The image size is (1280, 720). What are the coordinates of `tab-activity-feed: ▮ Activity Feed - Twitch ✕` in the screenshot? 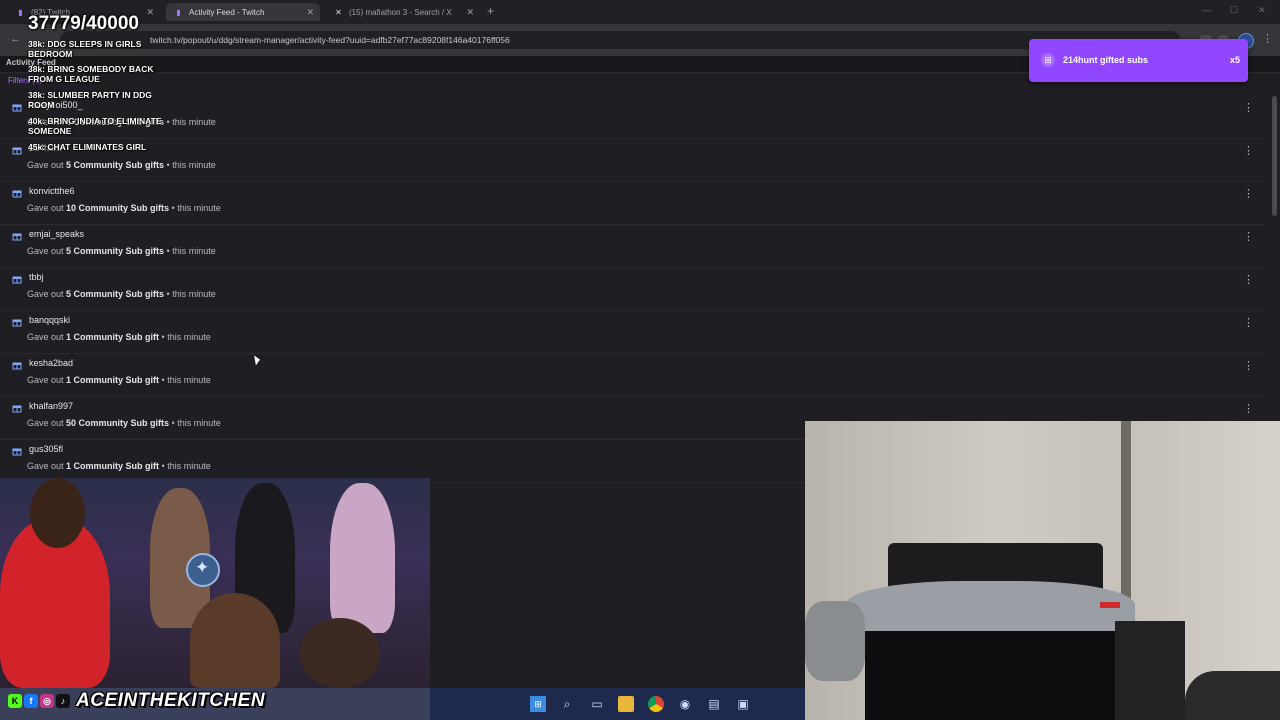 It's located at (243, 12).